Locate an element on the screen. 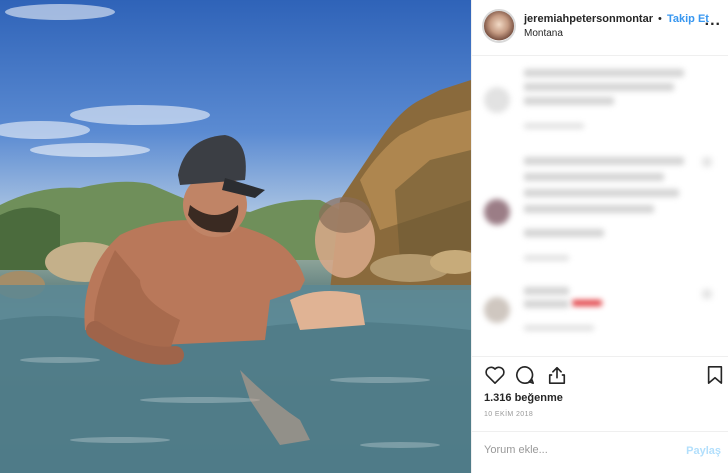 This screenshot has width=728, height=473. comment-input is located at coordinates (574, 450).